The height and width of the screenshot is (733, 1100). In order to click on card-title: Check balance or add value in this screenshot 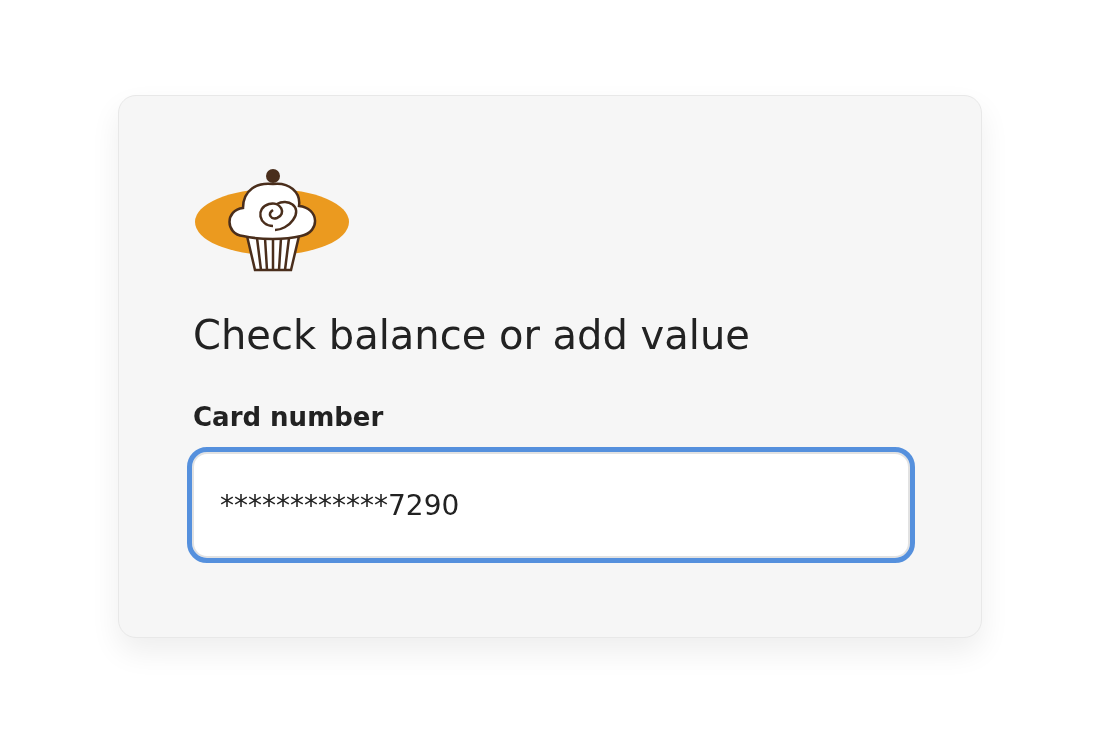, I will do `click(471, 335)`.